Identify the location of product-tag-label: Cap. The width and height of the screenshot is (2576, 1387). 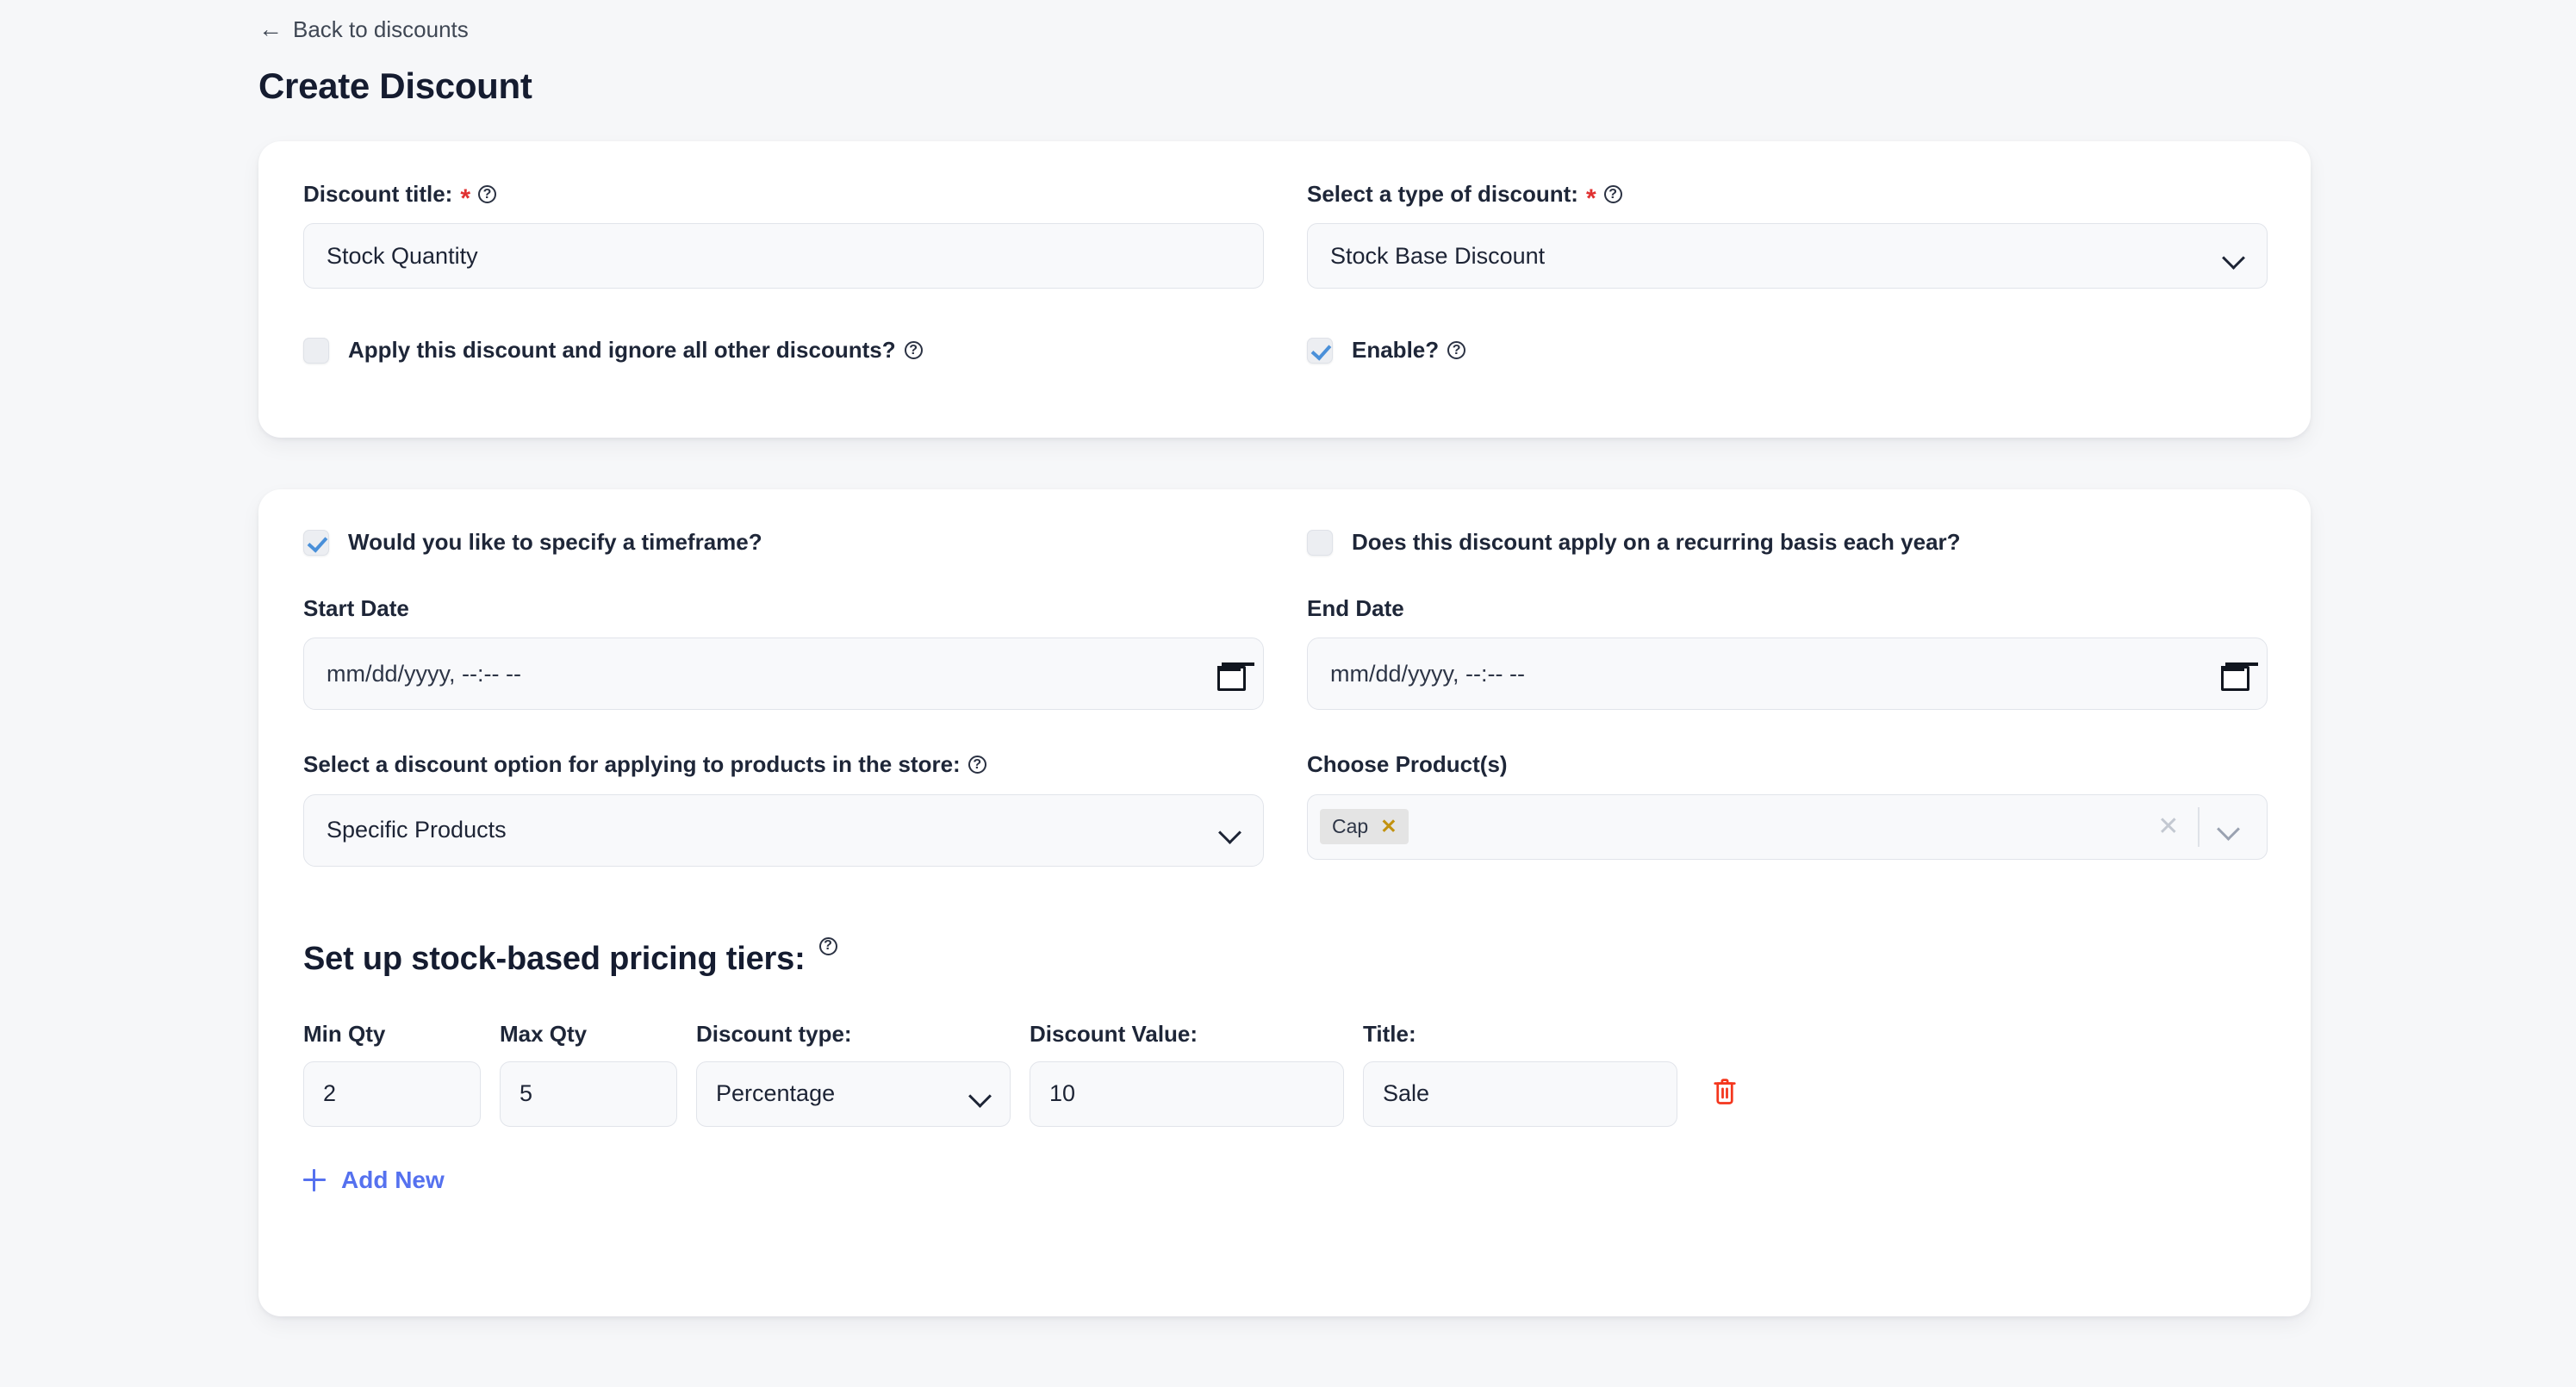
(1350, 826).